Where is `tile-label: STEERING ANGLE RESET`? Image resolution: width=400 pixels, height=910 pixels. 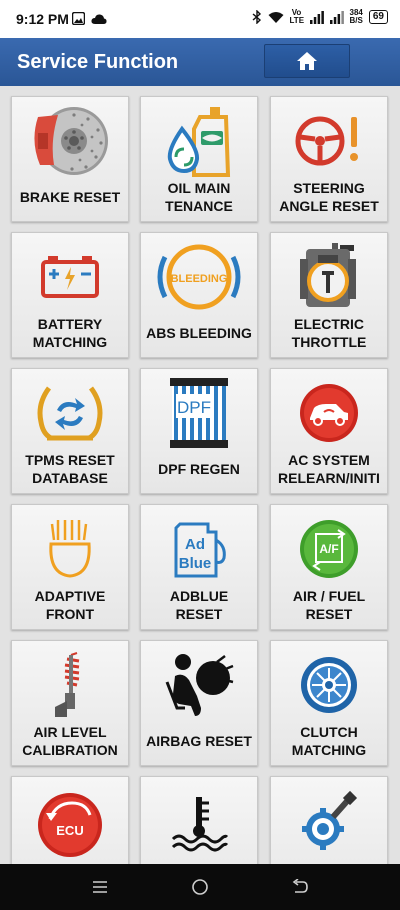 tile-label: STEERING ANGLE RESET is located at coordinates (329, 197).